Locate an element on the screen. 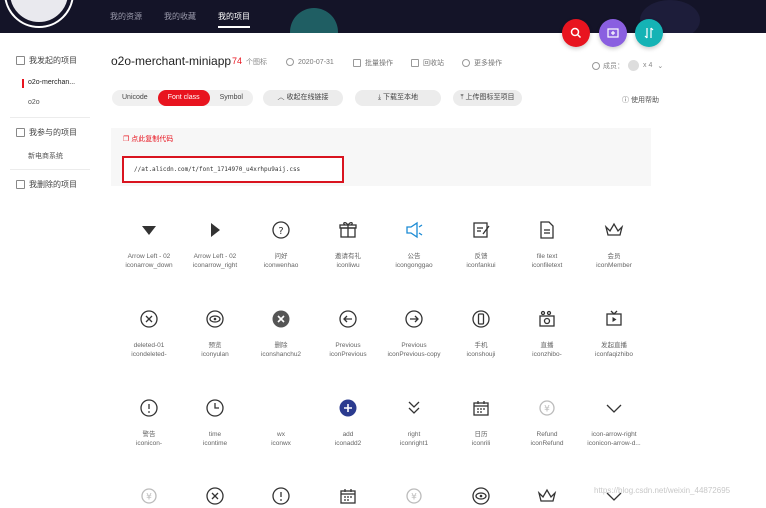 This screenshot has height=508, width=766. icon-card: 发起直播 iconfaqizhibo is located at coordinates (614, 333).